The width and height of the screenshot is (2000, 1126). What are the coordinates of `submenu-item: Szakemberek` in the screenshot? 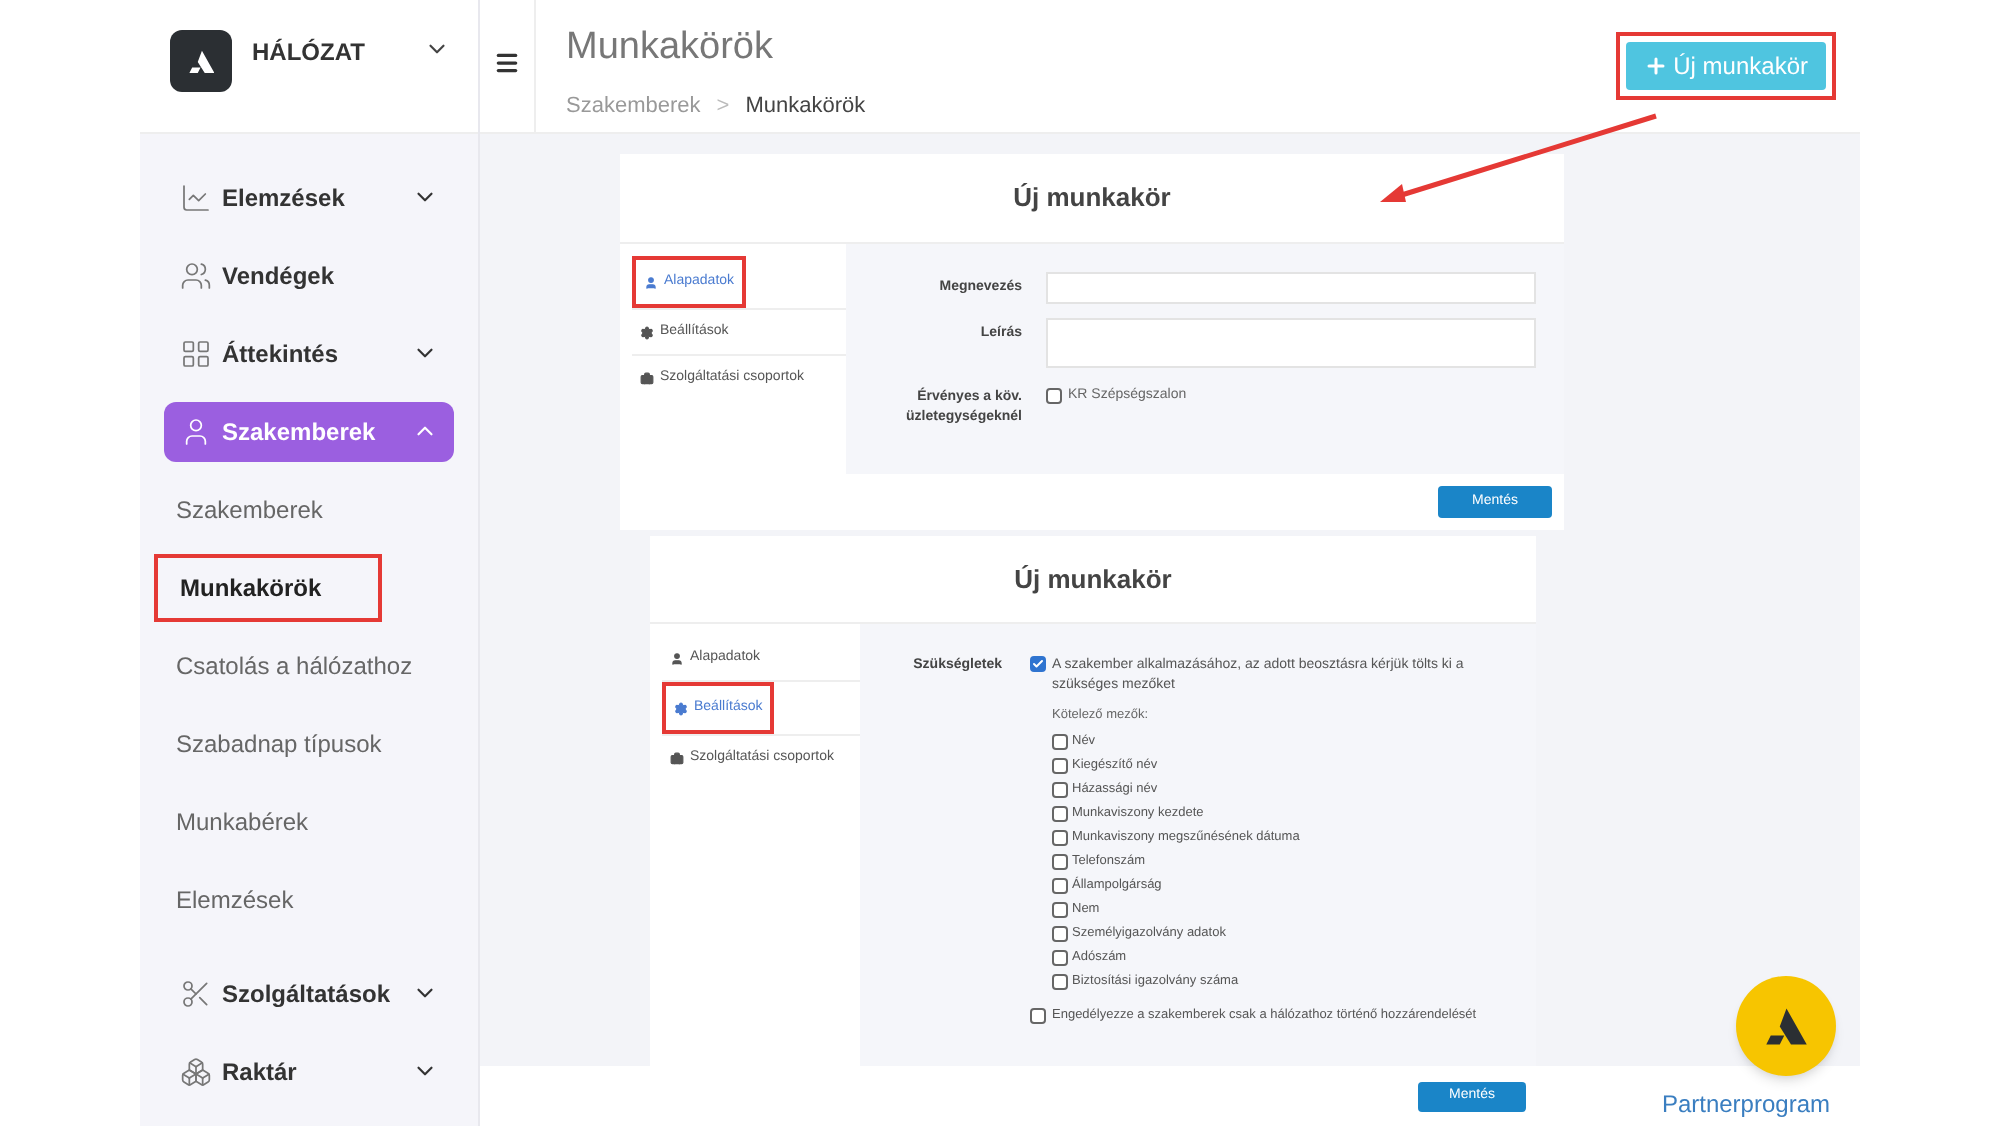 It's located at (238, 509).